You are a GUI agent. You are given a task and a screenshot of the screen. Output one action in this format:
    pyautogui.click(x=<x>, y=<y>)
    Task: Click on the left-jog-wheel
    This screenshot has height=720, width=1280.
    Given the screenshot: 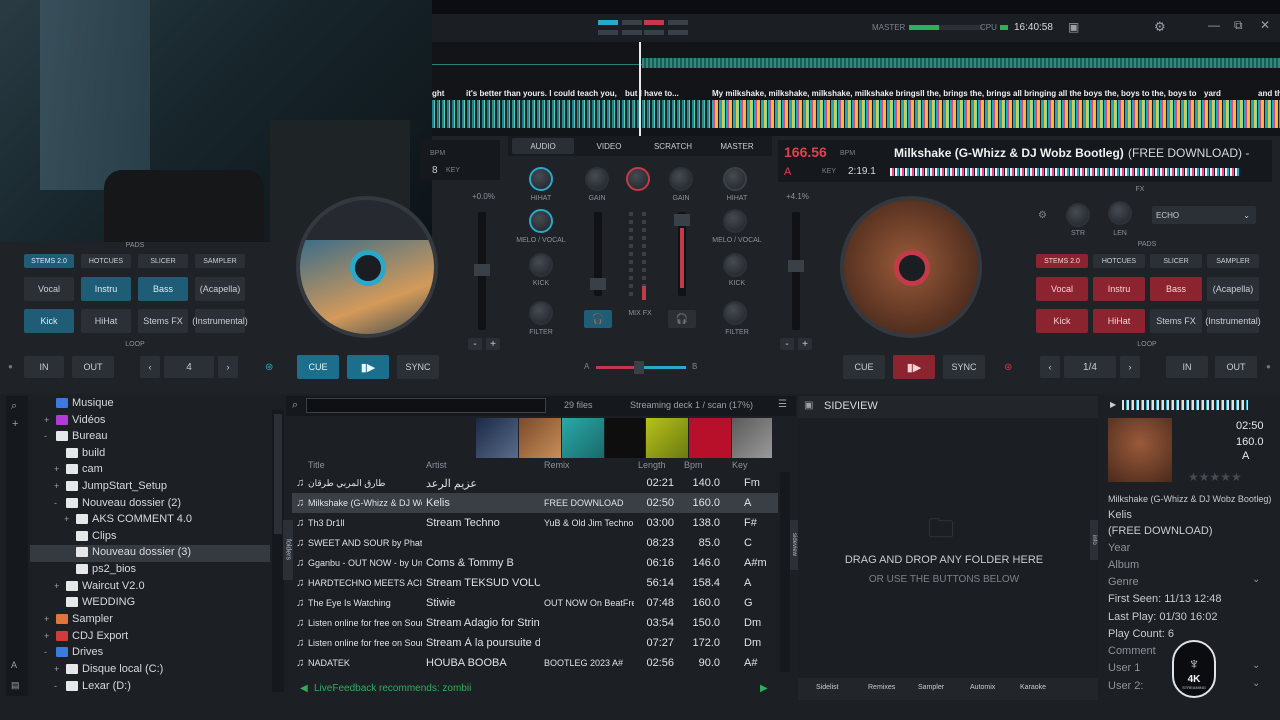 What is the action you would take?
    pyautogui.click(x=367, y=267)
    